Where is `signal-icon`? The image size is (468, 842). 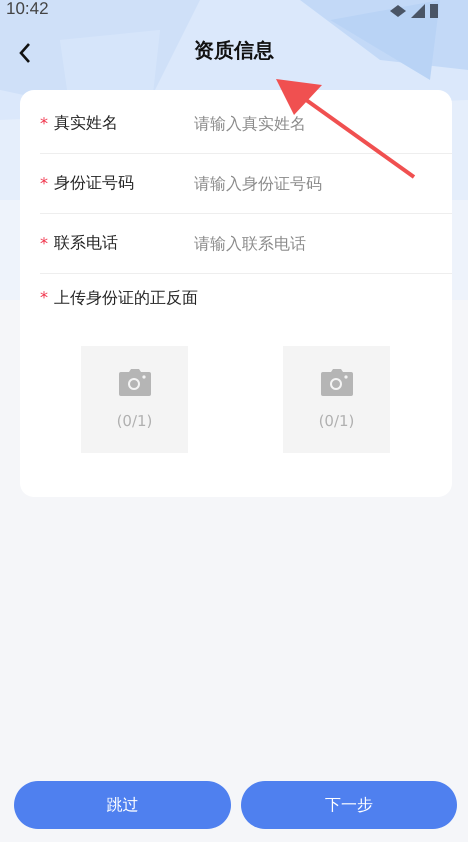 signal-icon is located at coordinates (418, 11).